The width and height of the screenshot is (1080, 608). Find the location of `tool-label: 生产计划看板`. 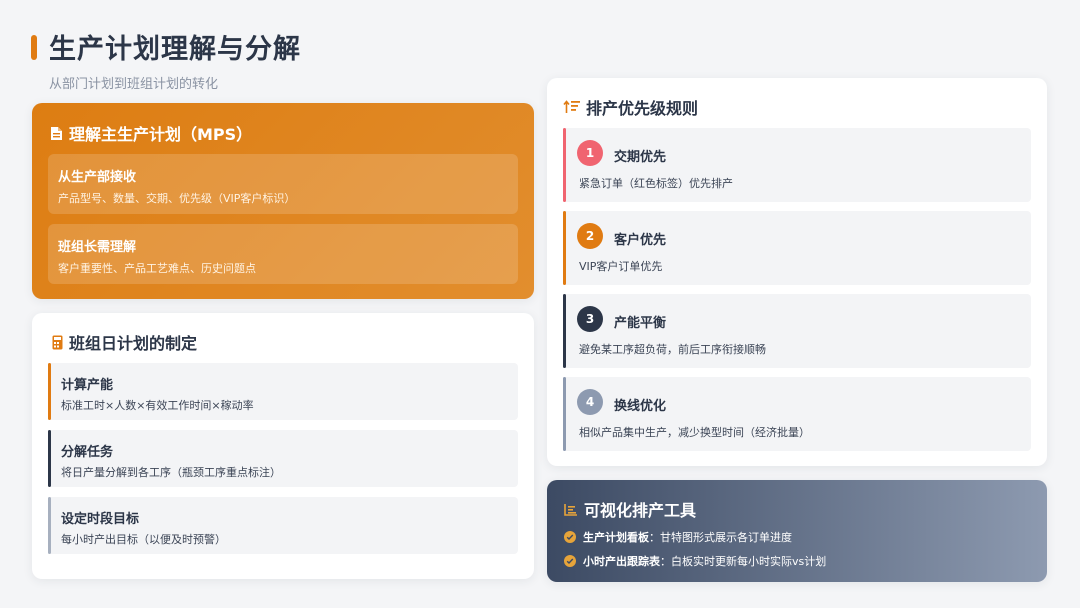

tool-label: 生产计划看板 is located at coordinates (616, 537).